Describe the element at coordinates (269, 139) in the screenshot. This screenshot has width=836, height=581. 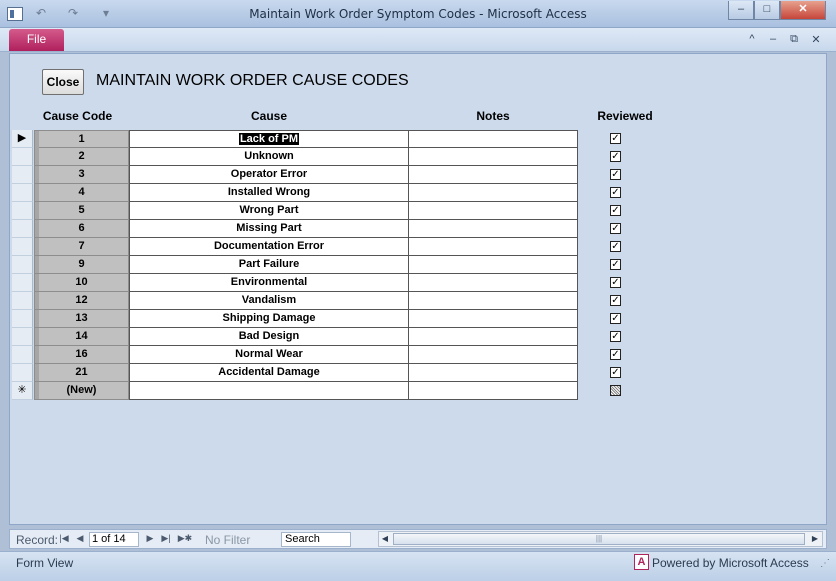
I see `cause-cell: Lack of PM` at that location.